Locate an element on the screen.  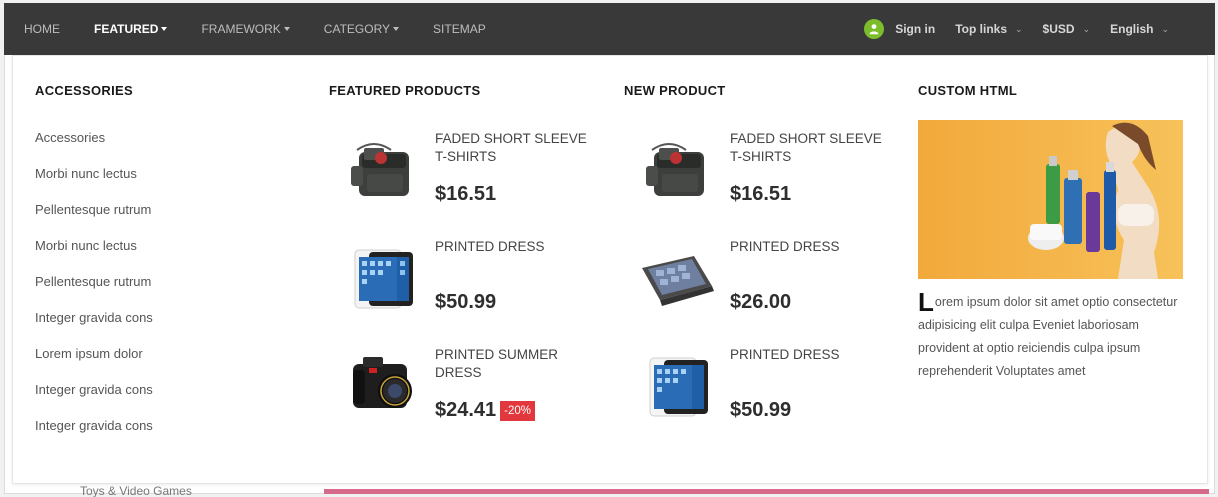
featured-product-item: PRINTED SUMMER DRESS $24.41 -20% is located at coordinates (464, 396).